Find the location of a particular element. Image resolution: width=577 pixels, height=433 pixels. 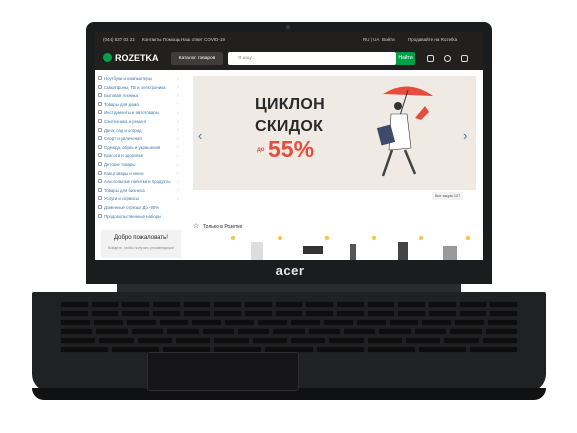

section-title: Только в Розетке is located at coordinates (223, 227).